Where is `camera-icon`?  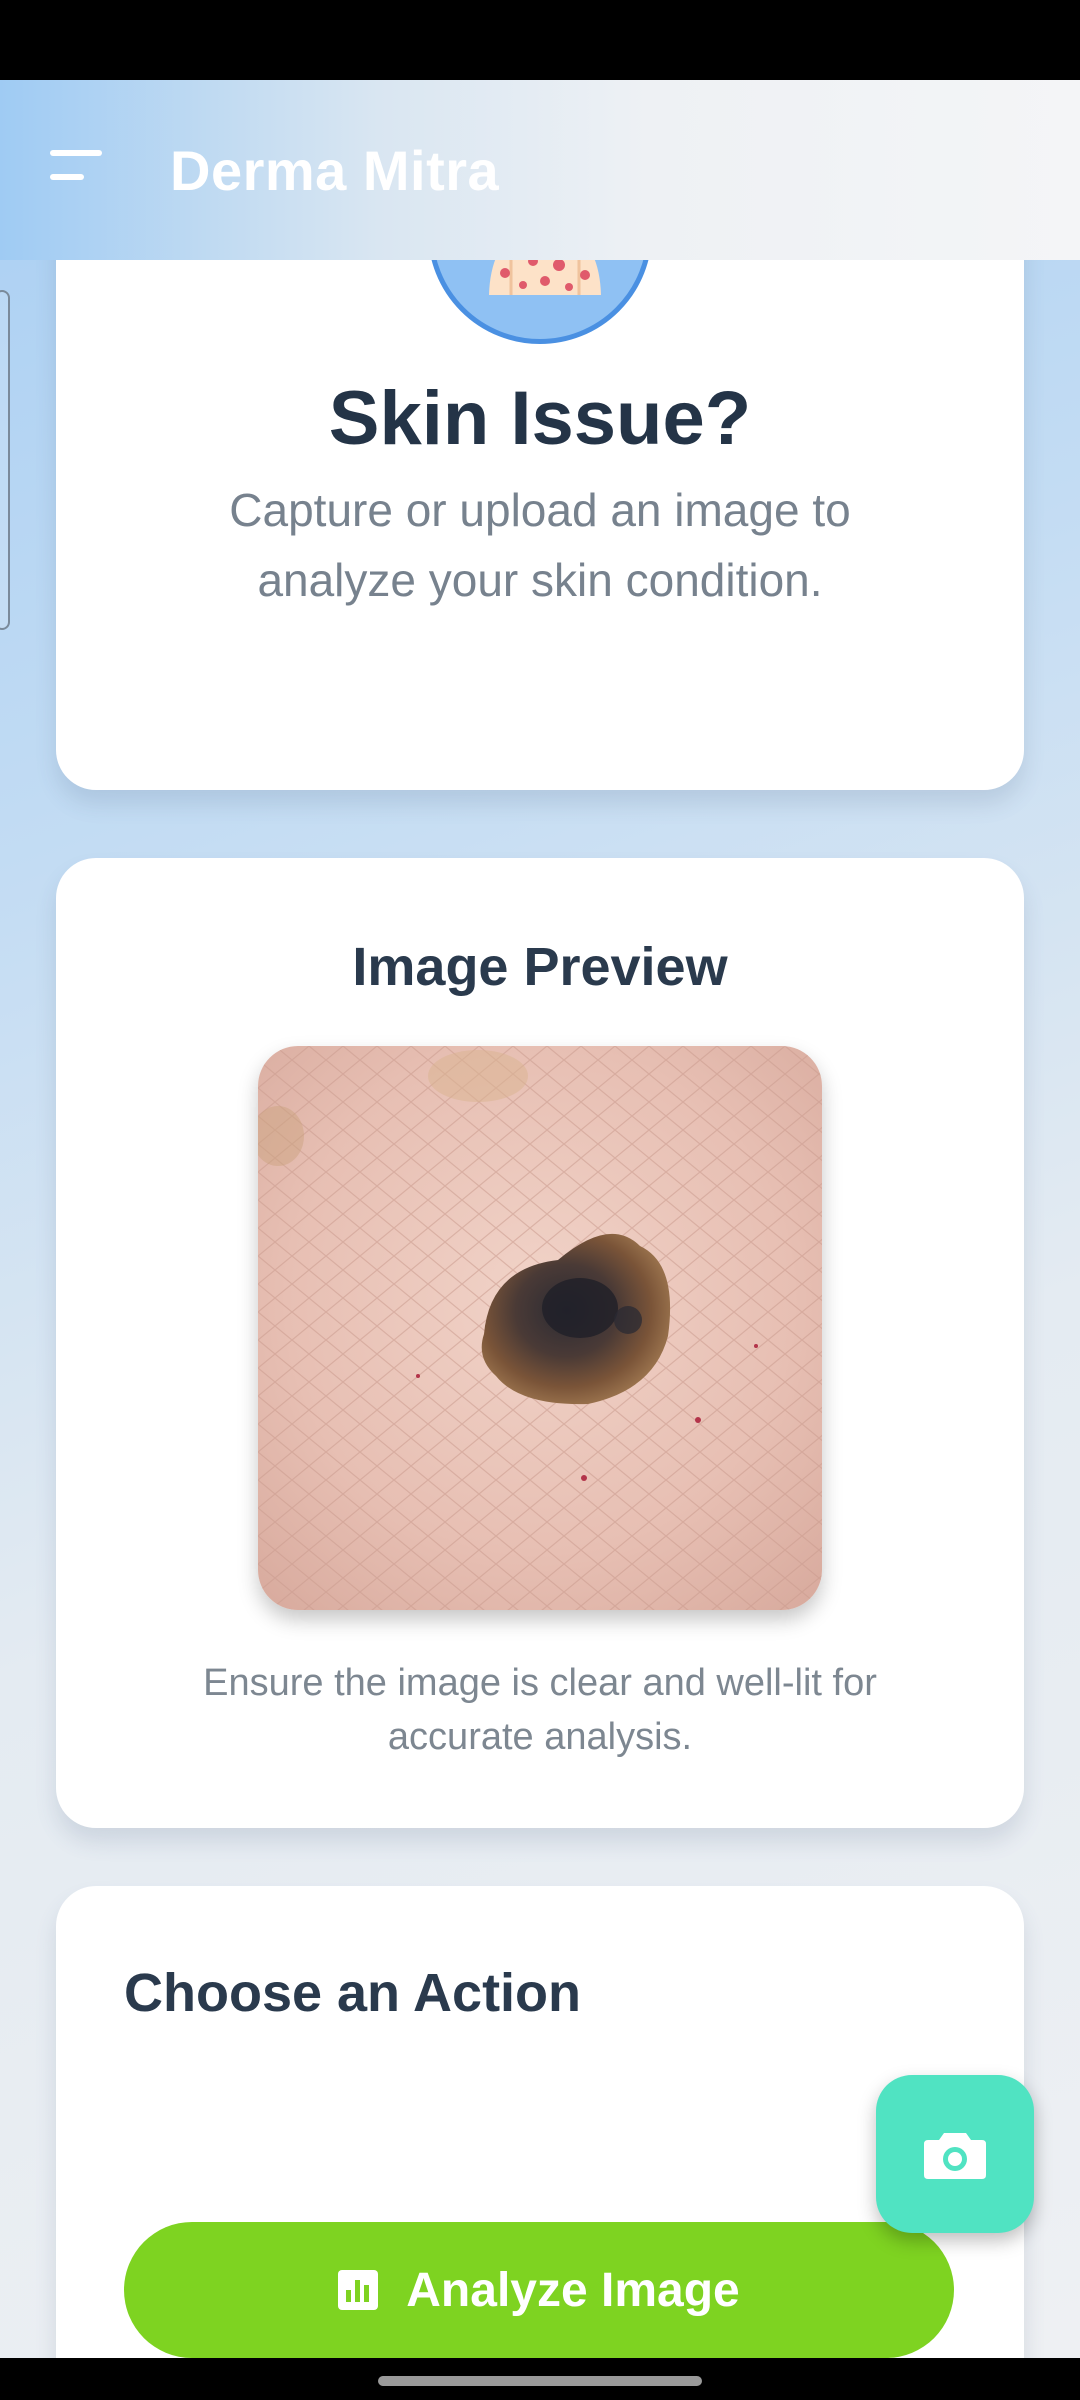 camera-icon is located at coordinates (955, 2154).